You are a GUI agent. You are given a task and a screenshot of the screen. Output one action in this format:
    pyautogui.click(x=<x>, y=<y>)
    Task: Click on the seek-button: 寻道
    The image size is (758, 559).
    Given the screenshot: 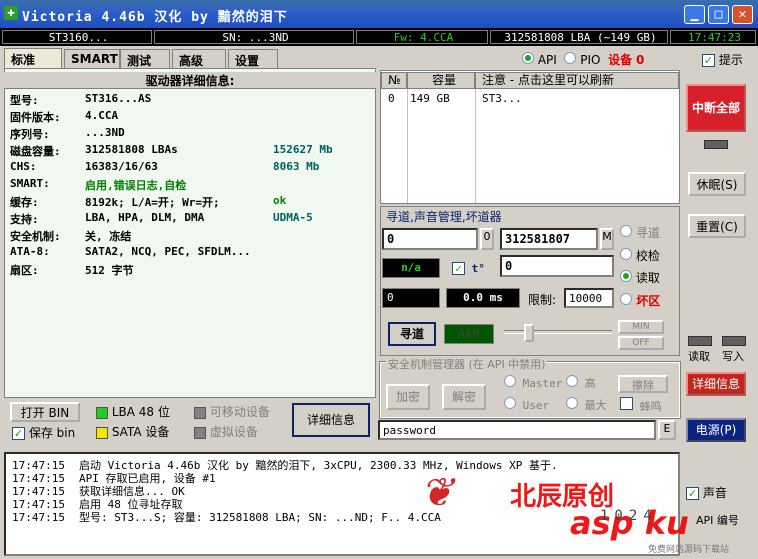 What is the action you would take?
    pyautogui.click(x=412, y=334)
    